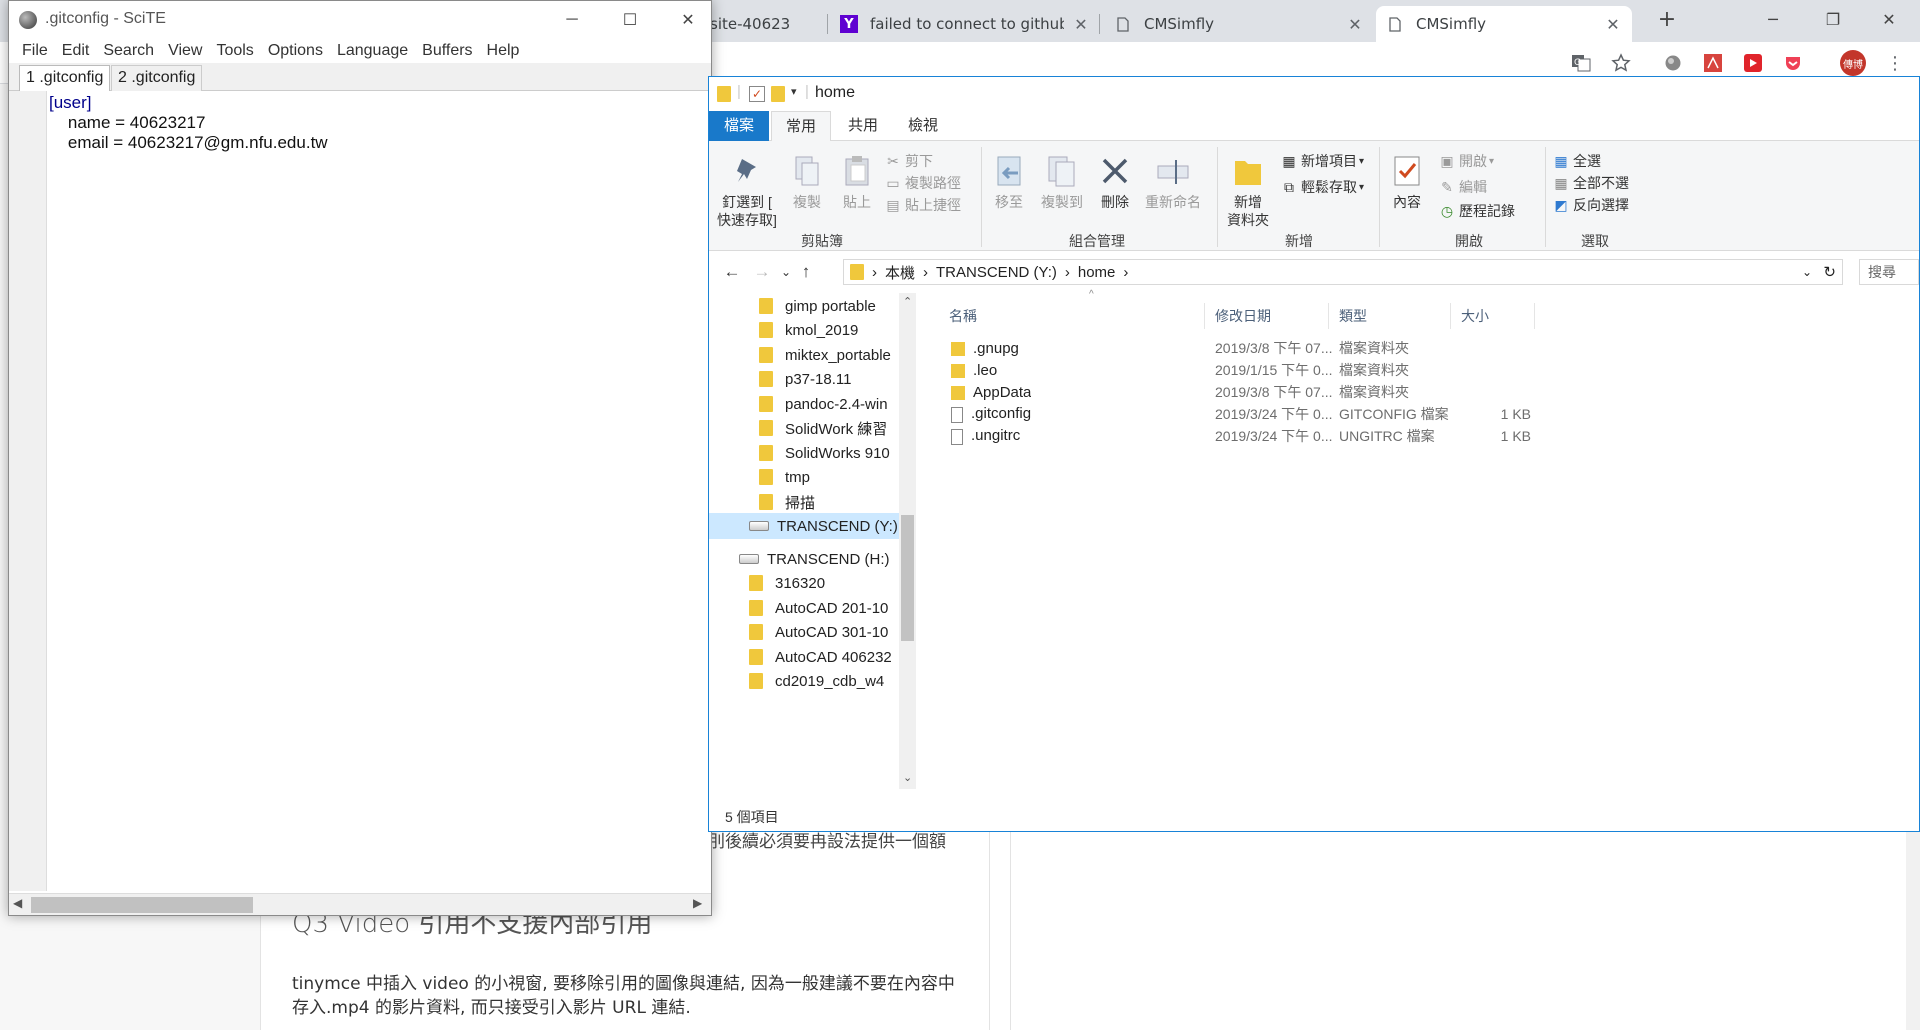  I want to click on horizontal-scrollbar: ◀ ▶, so click(360, 904).